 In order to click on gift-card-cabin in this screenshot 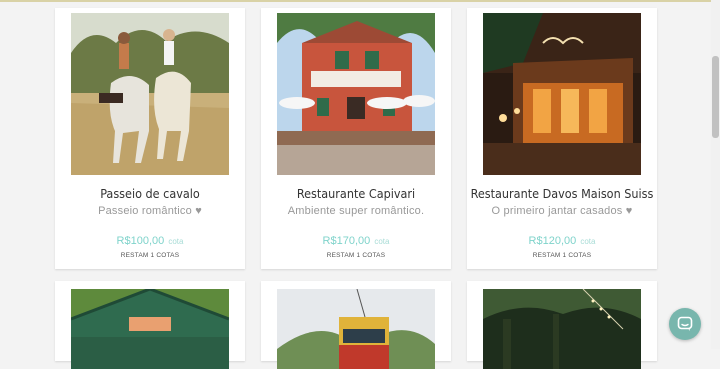, I will do `click(150, 325)`.